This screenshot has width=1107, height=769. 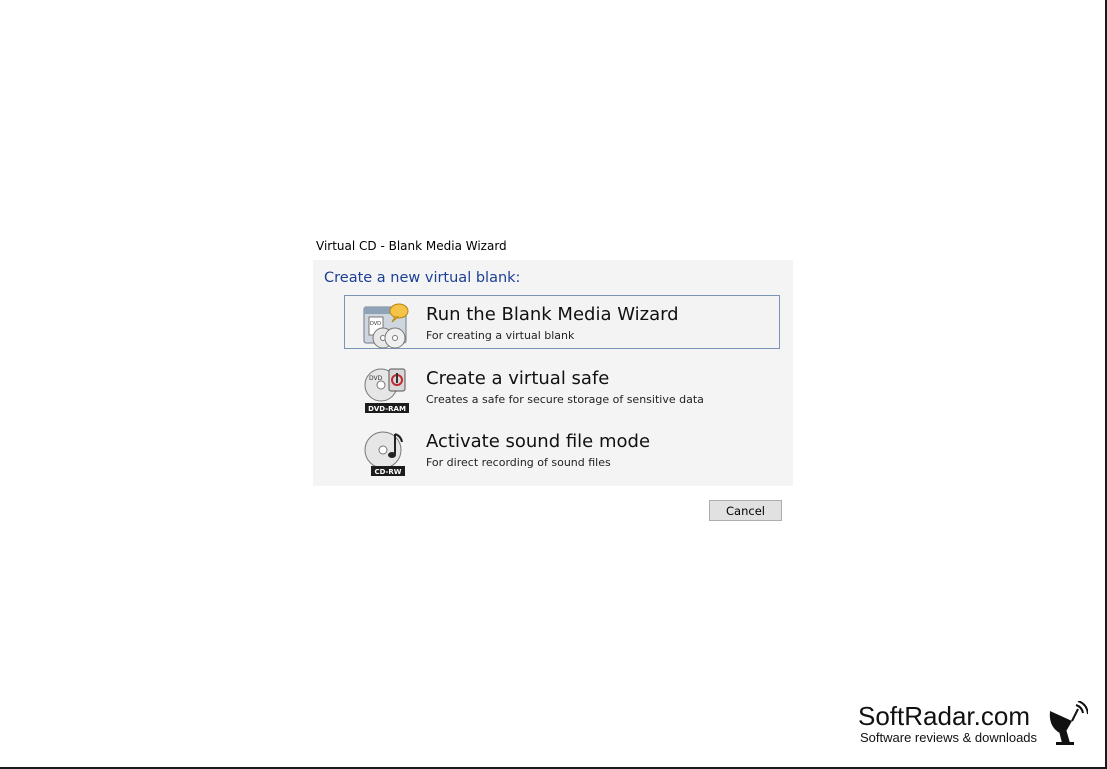 What do you see at coordinates (538, 441) in the screenshot?
I see `option-title: Activate sound file mode` at bounding box center [538, 441].